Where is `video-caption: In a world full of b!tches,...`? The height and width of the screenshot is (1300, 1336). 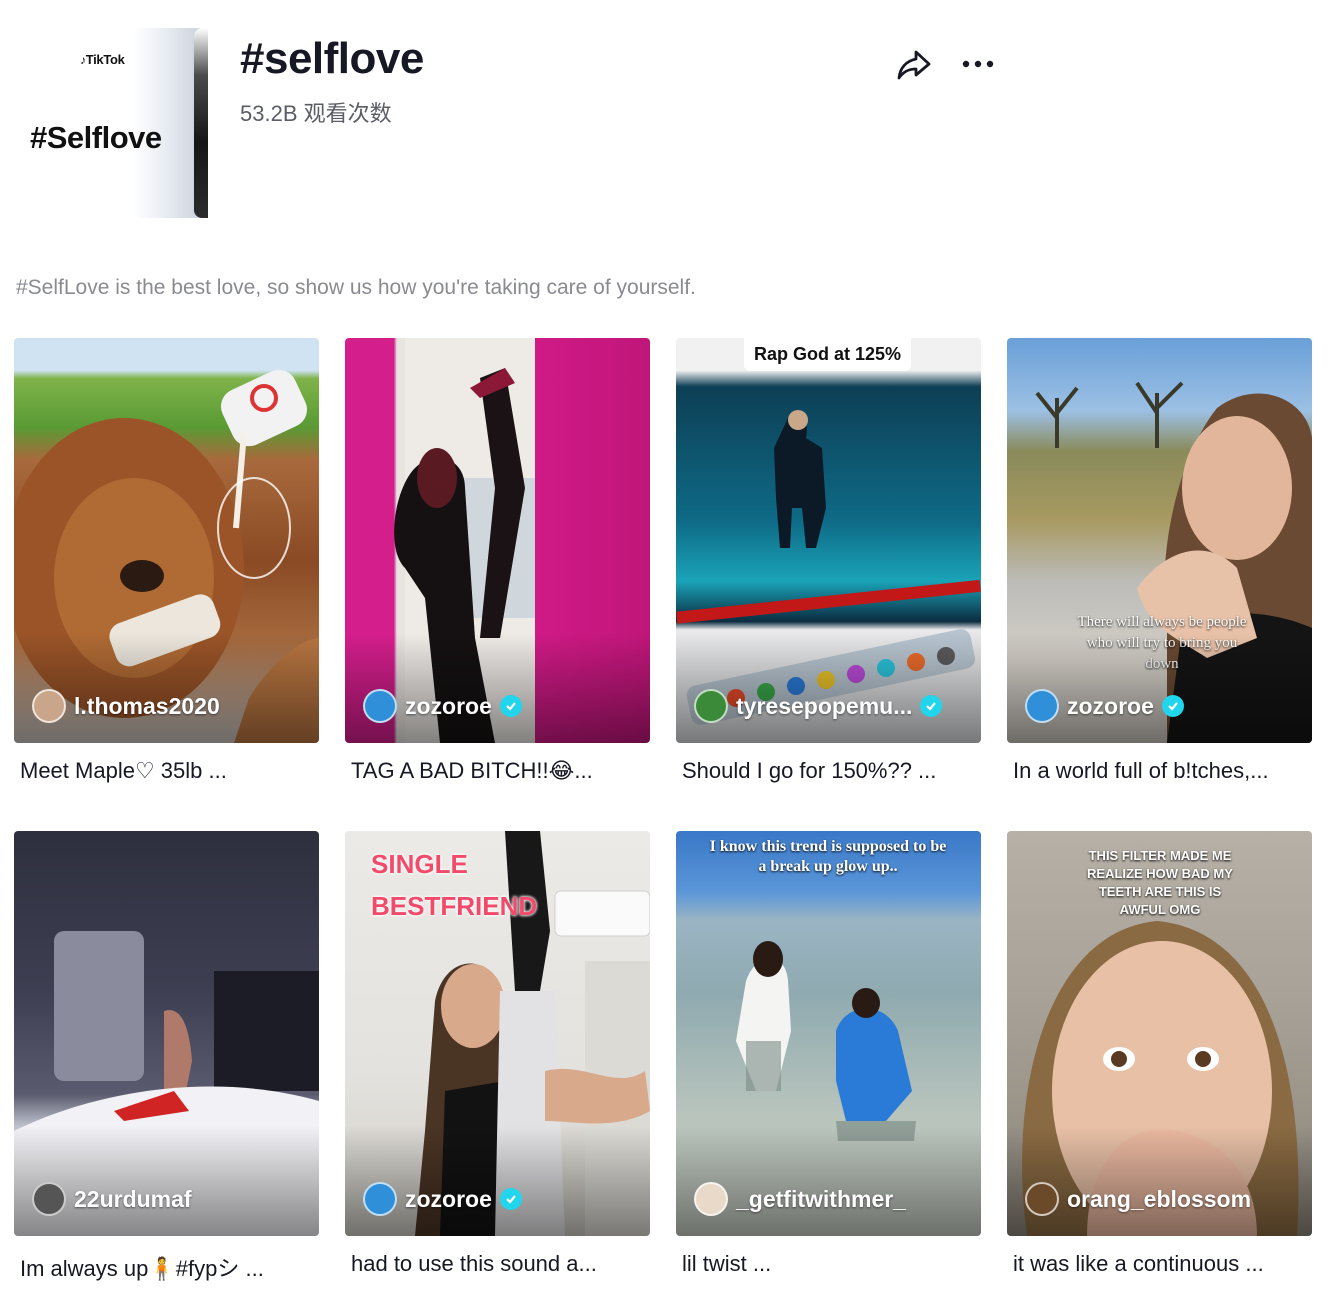 video-caption: In a world full of b!tches,... is located at coordinates (1141, 771).